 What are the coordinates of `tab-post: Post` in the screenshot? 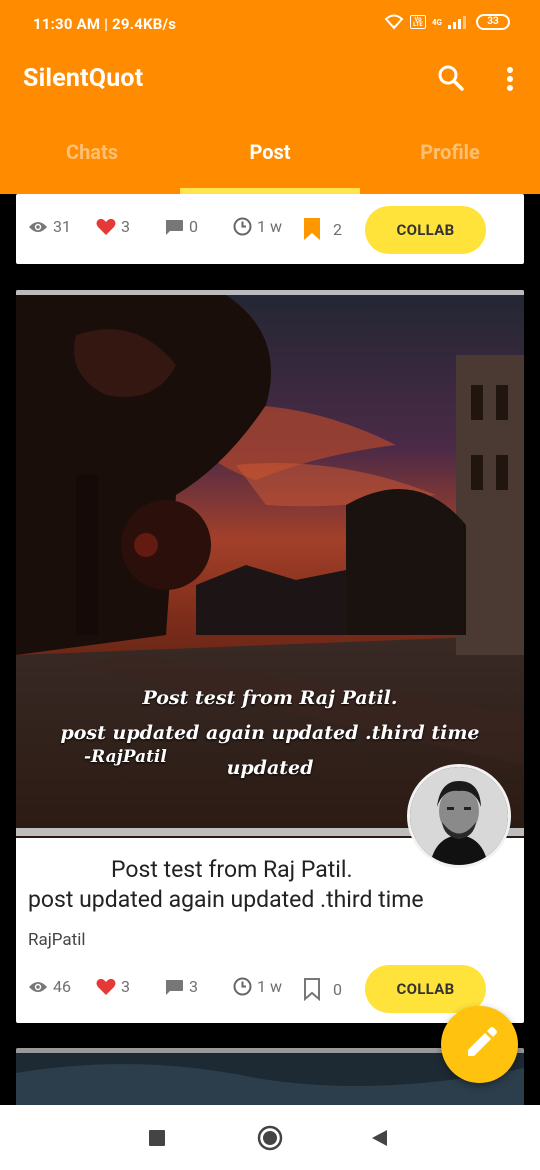 It's located at (270, 152).